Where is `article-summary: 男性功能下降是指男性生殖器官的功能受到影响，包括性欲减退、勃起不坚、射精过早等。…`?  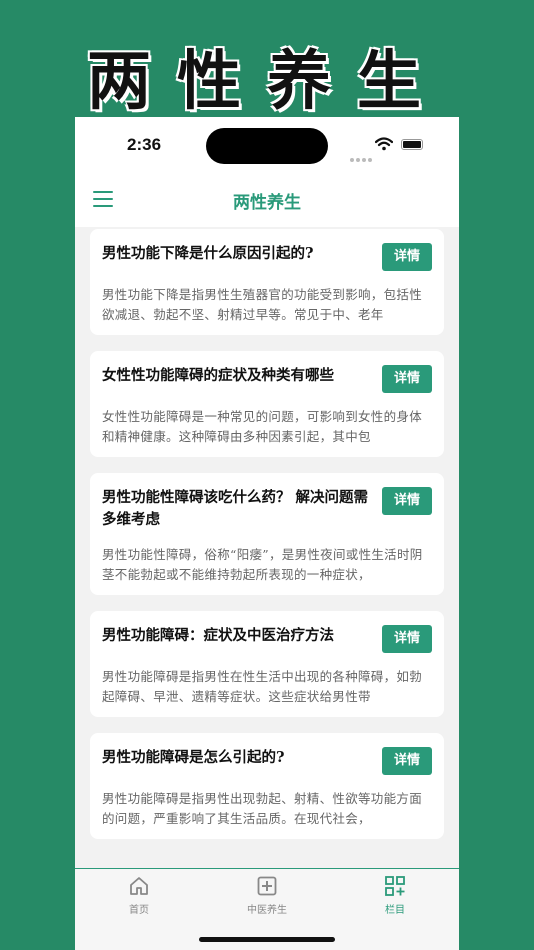 article-summary: 男性功能下降是指男性生殖器官的功能受到影响，包括性欲减退、勃起不坚、射精过早等。… is located at coordinates (262, 304).